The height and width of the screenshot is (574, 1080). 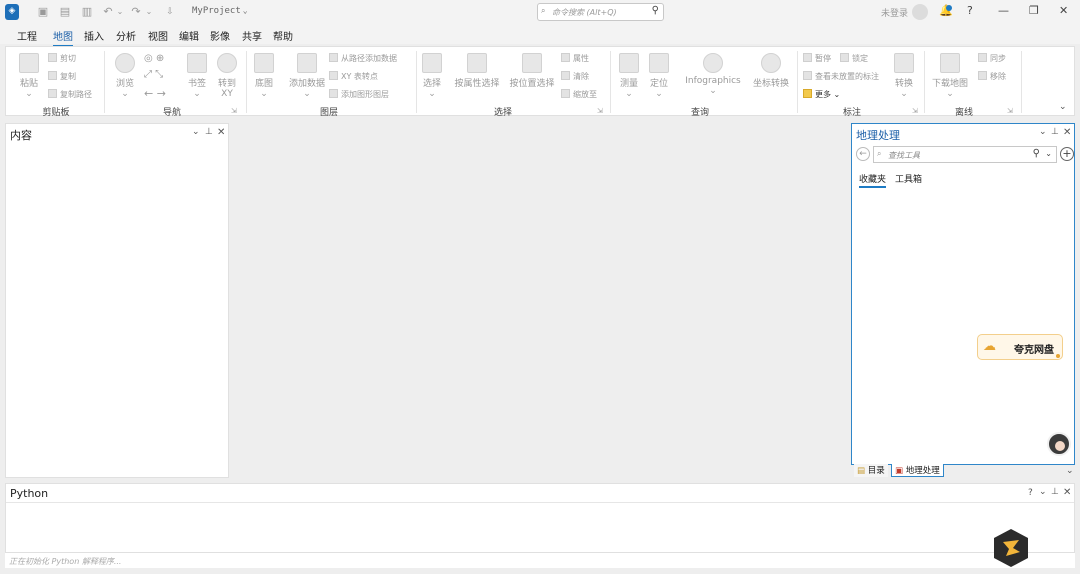 What do you see at coordinates (915, 111) in the screenshot?
I see `labeling-launcher-icon: ⇲` at bounding box center [915, 111].